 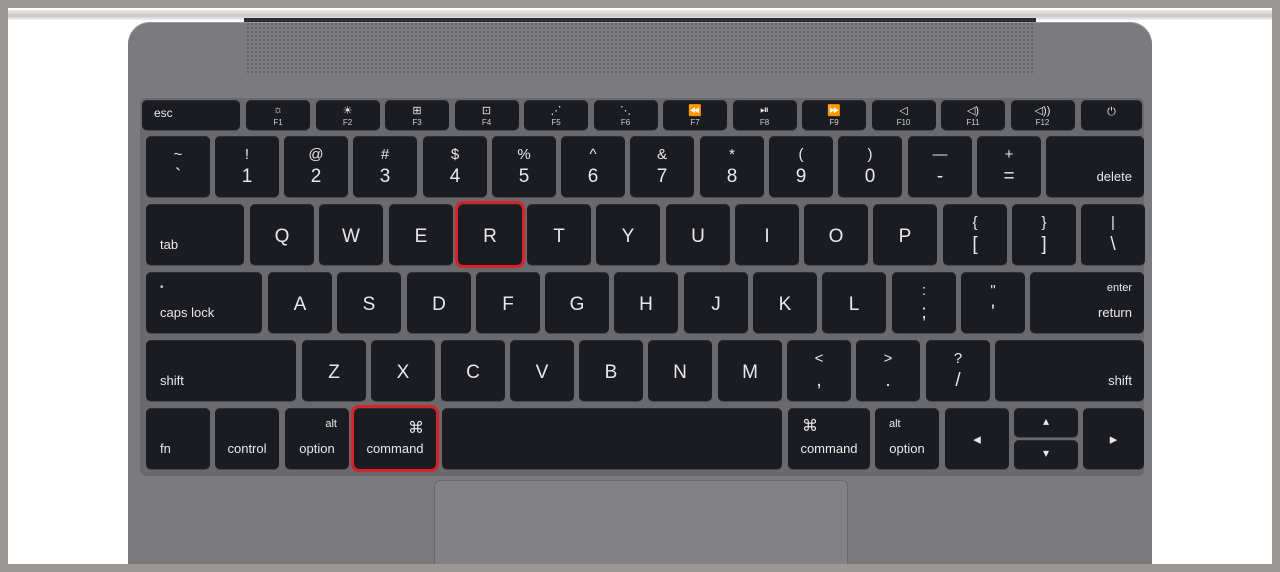 What do you see at coordinates (1113, 438) in the screenshot?
I see `arrow-right-key: ▸` at bounding box center [1113, 438].